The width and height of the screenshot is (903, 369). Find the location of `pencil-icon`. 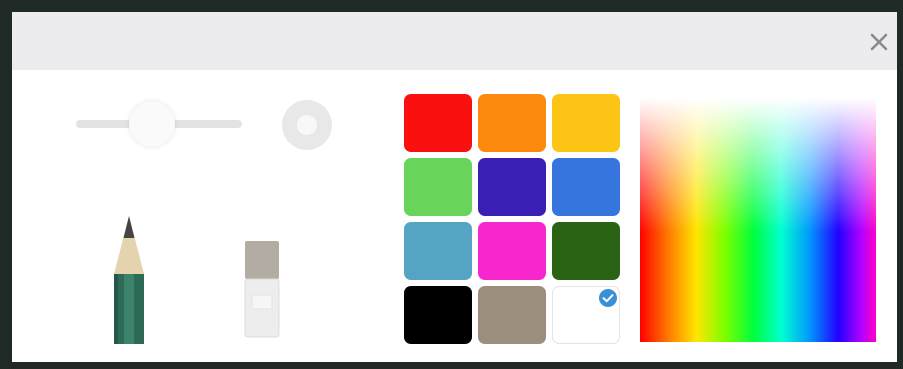

pencil-icon is located at coordinates (129, 280).